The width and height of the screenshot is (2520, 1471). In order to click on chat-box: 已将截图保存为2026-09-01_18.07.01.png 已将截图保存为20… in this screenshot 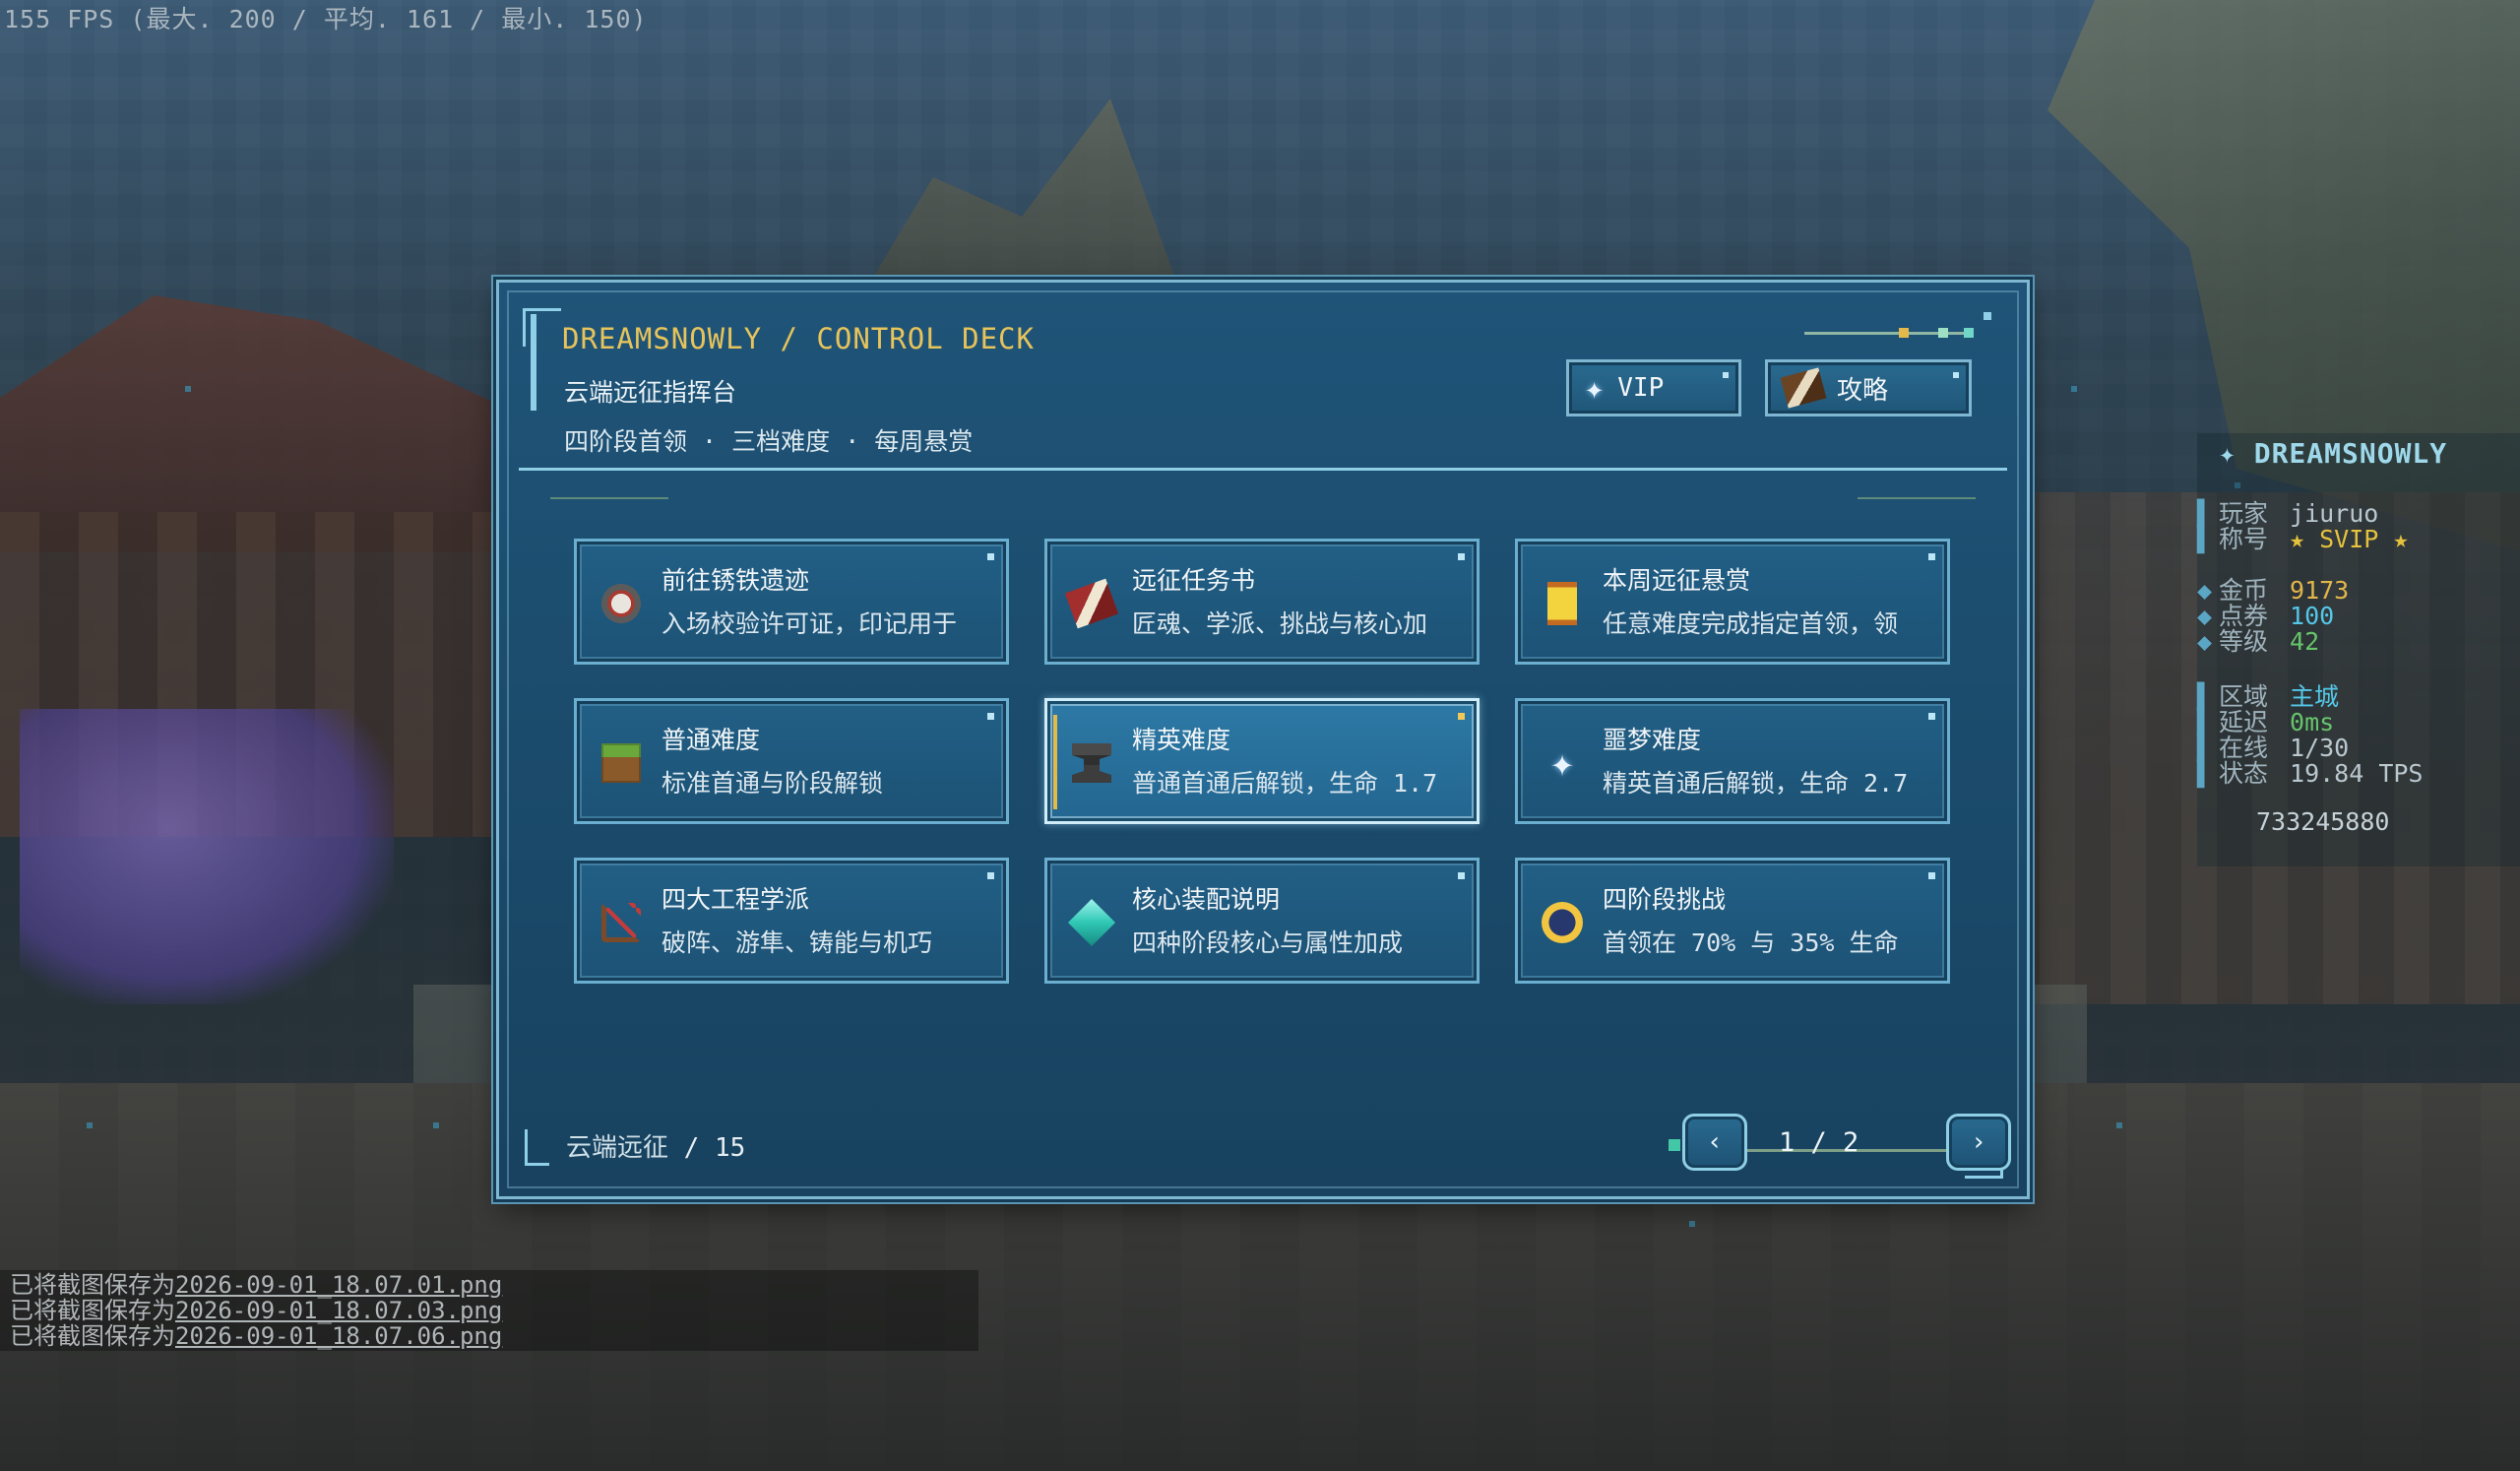, I will do `click(489, 1310)`.